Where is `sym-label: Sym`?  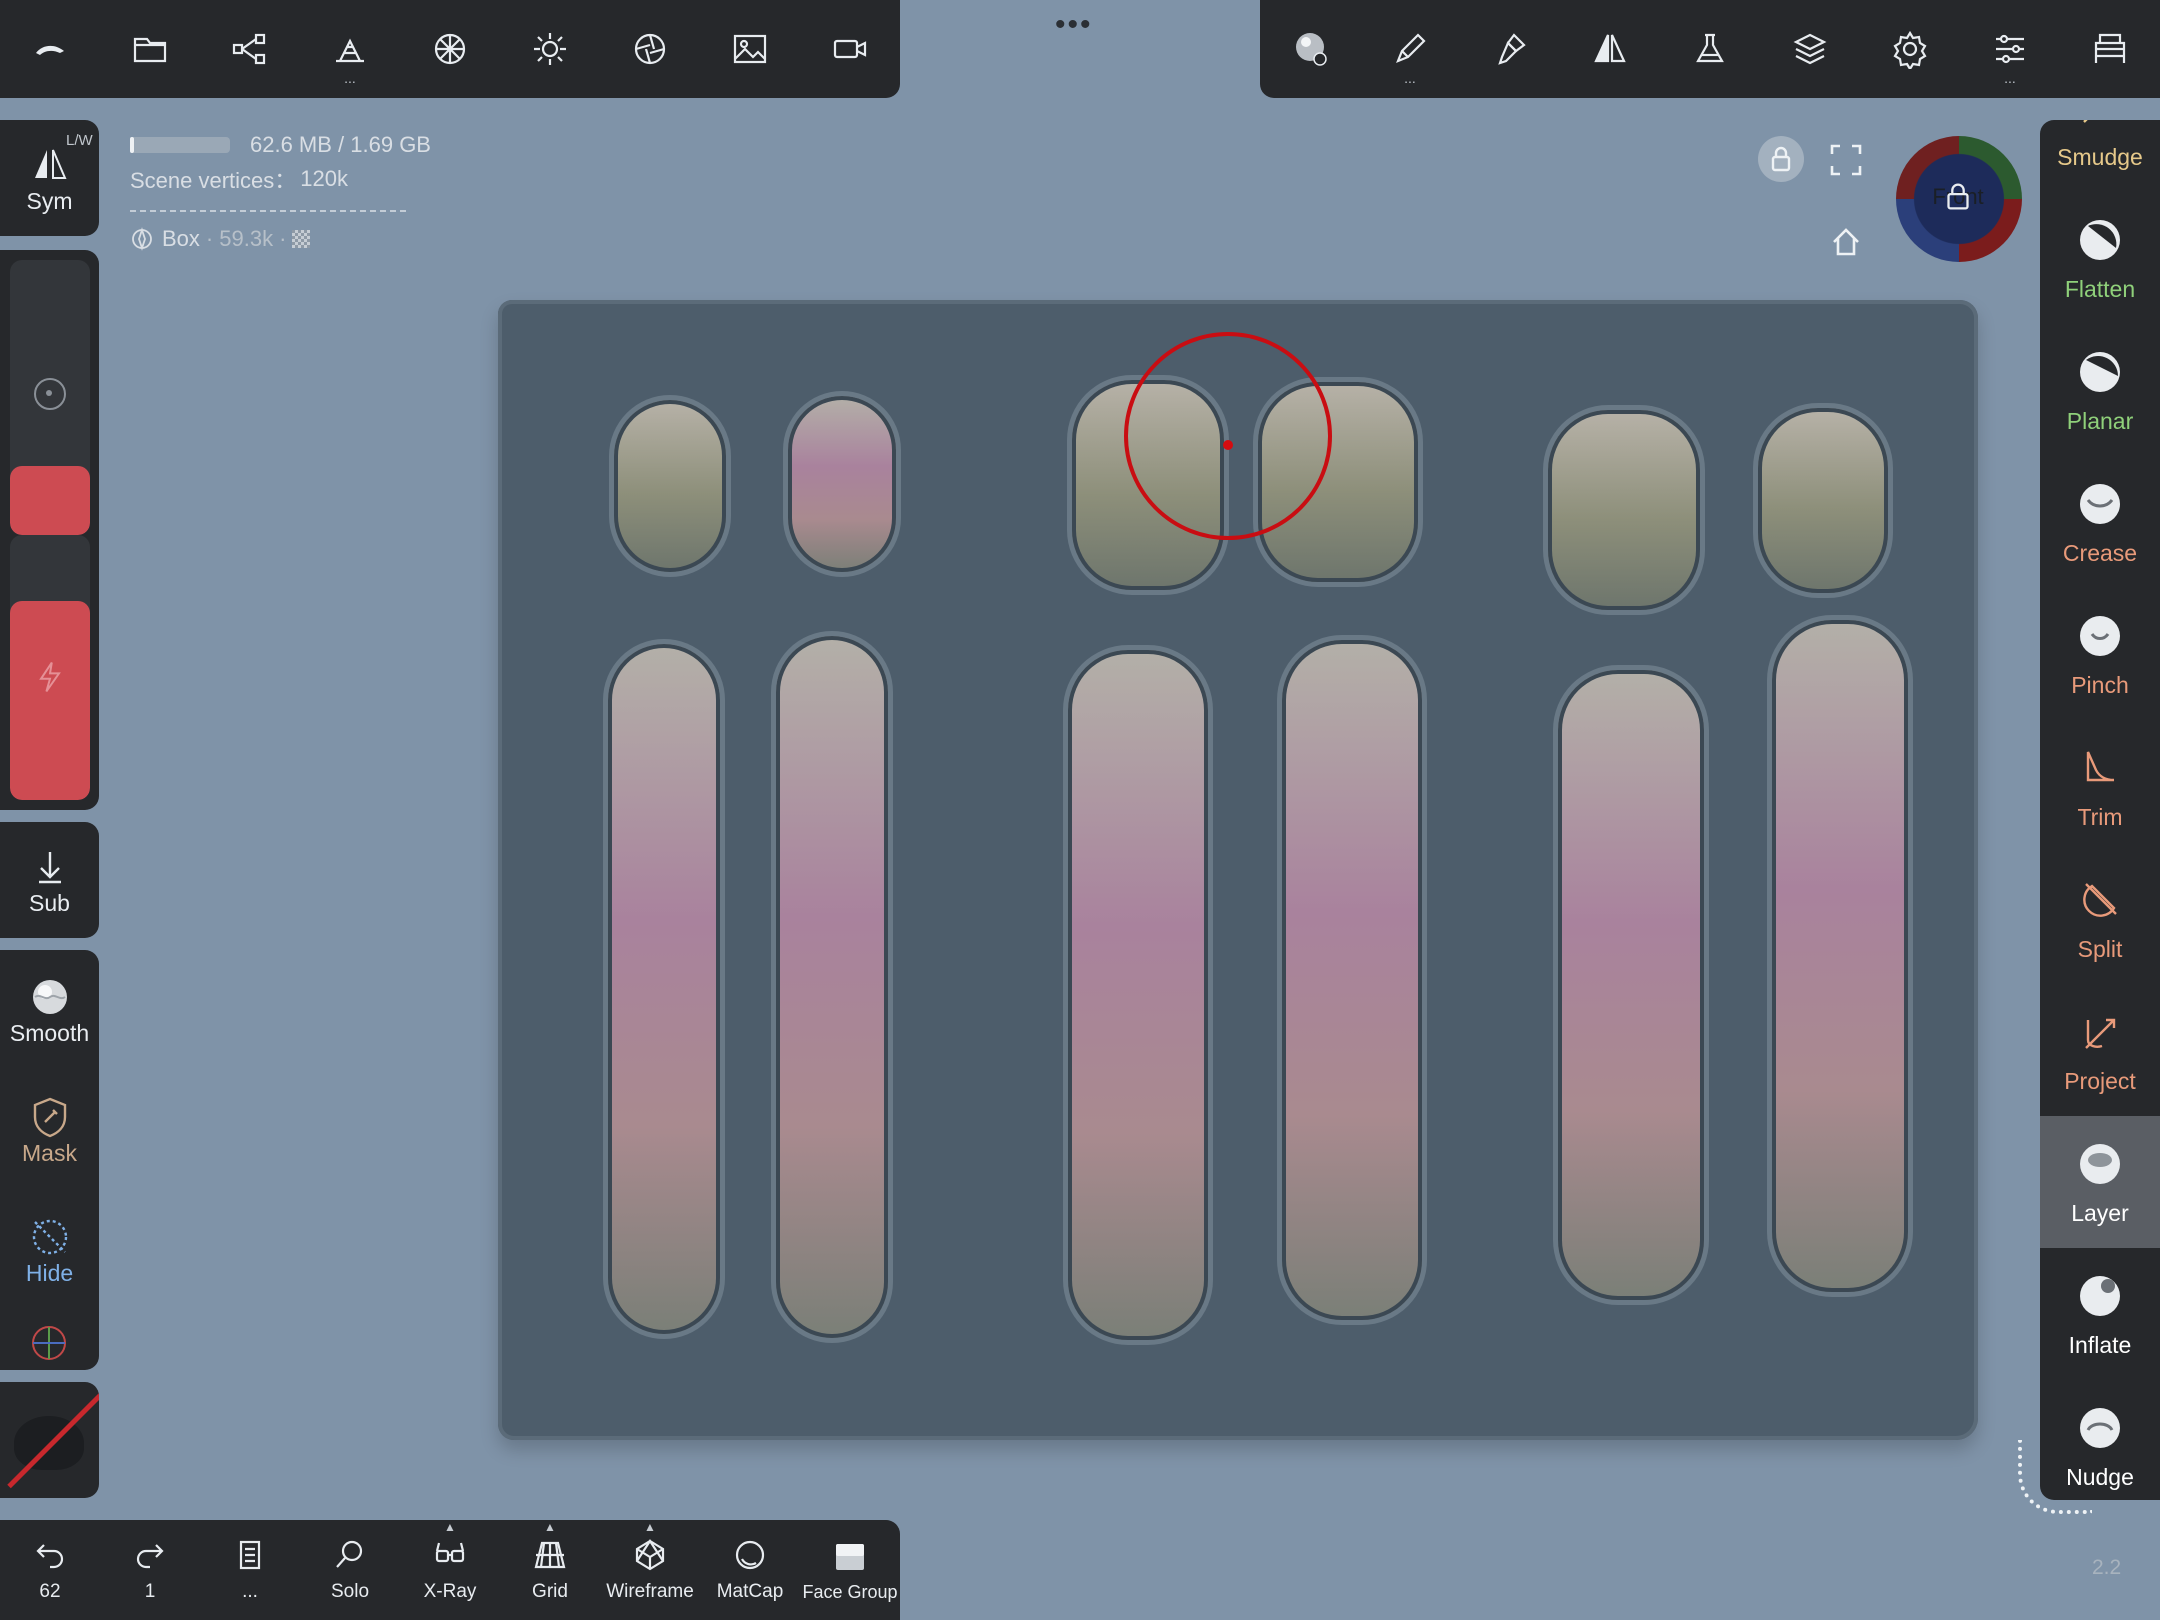 sym-label: Sym is located at coordinates (49, 200).